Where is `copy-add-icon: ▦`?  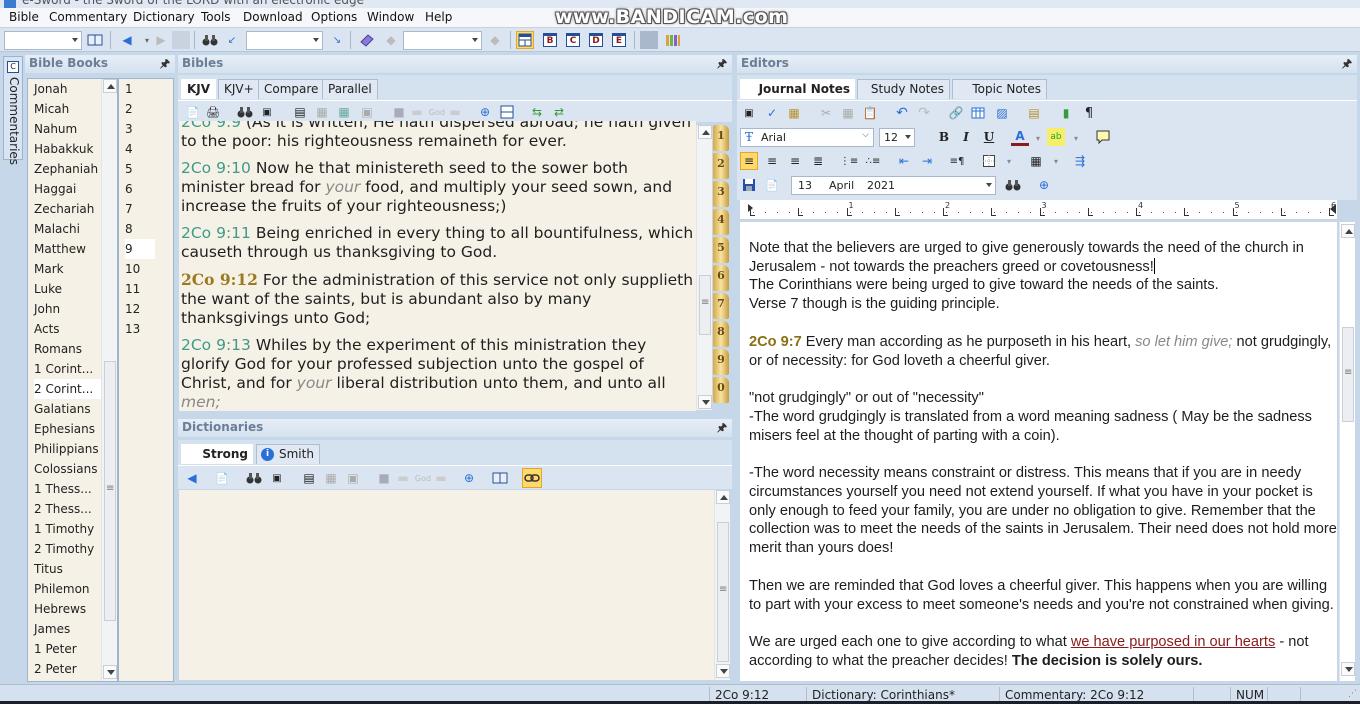
copy-add-icon: ▦ is located at coordinates (344, 112).